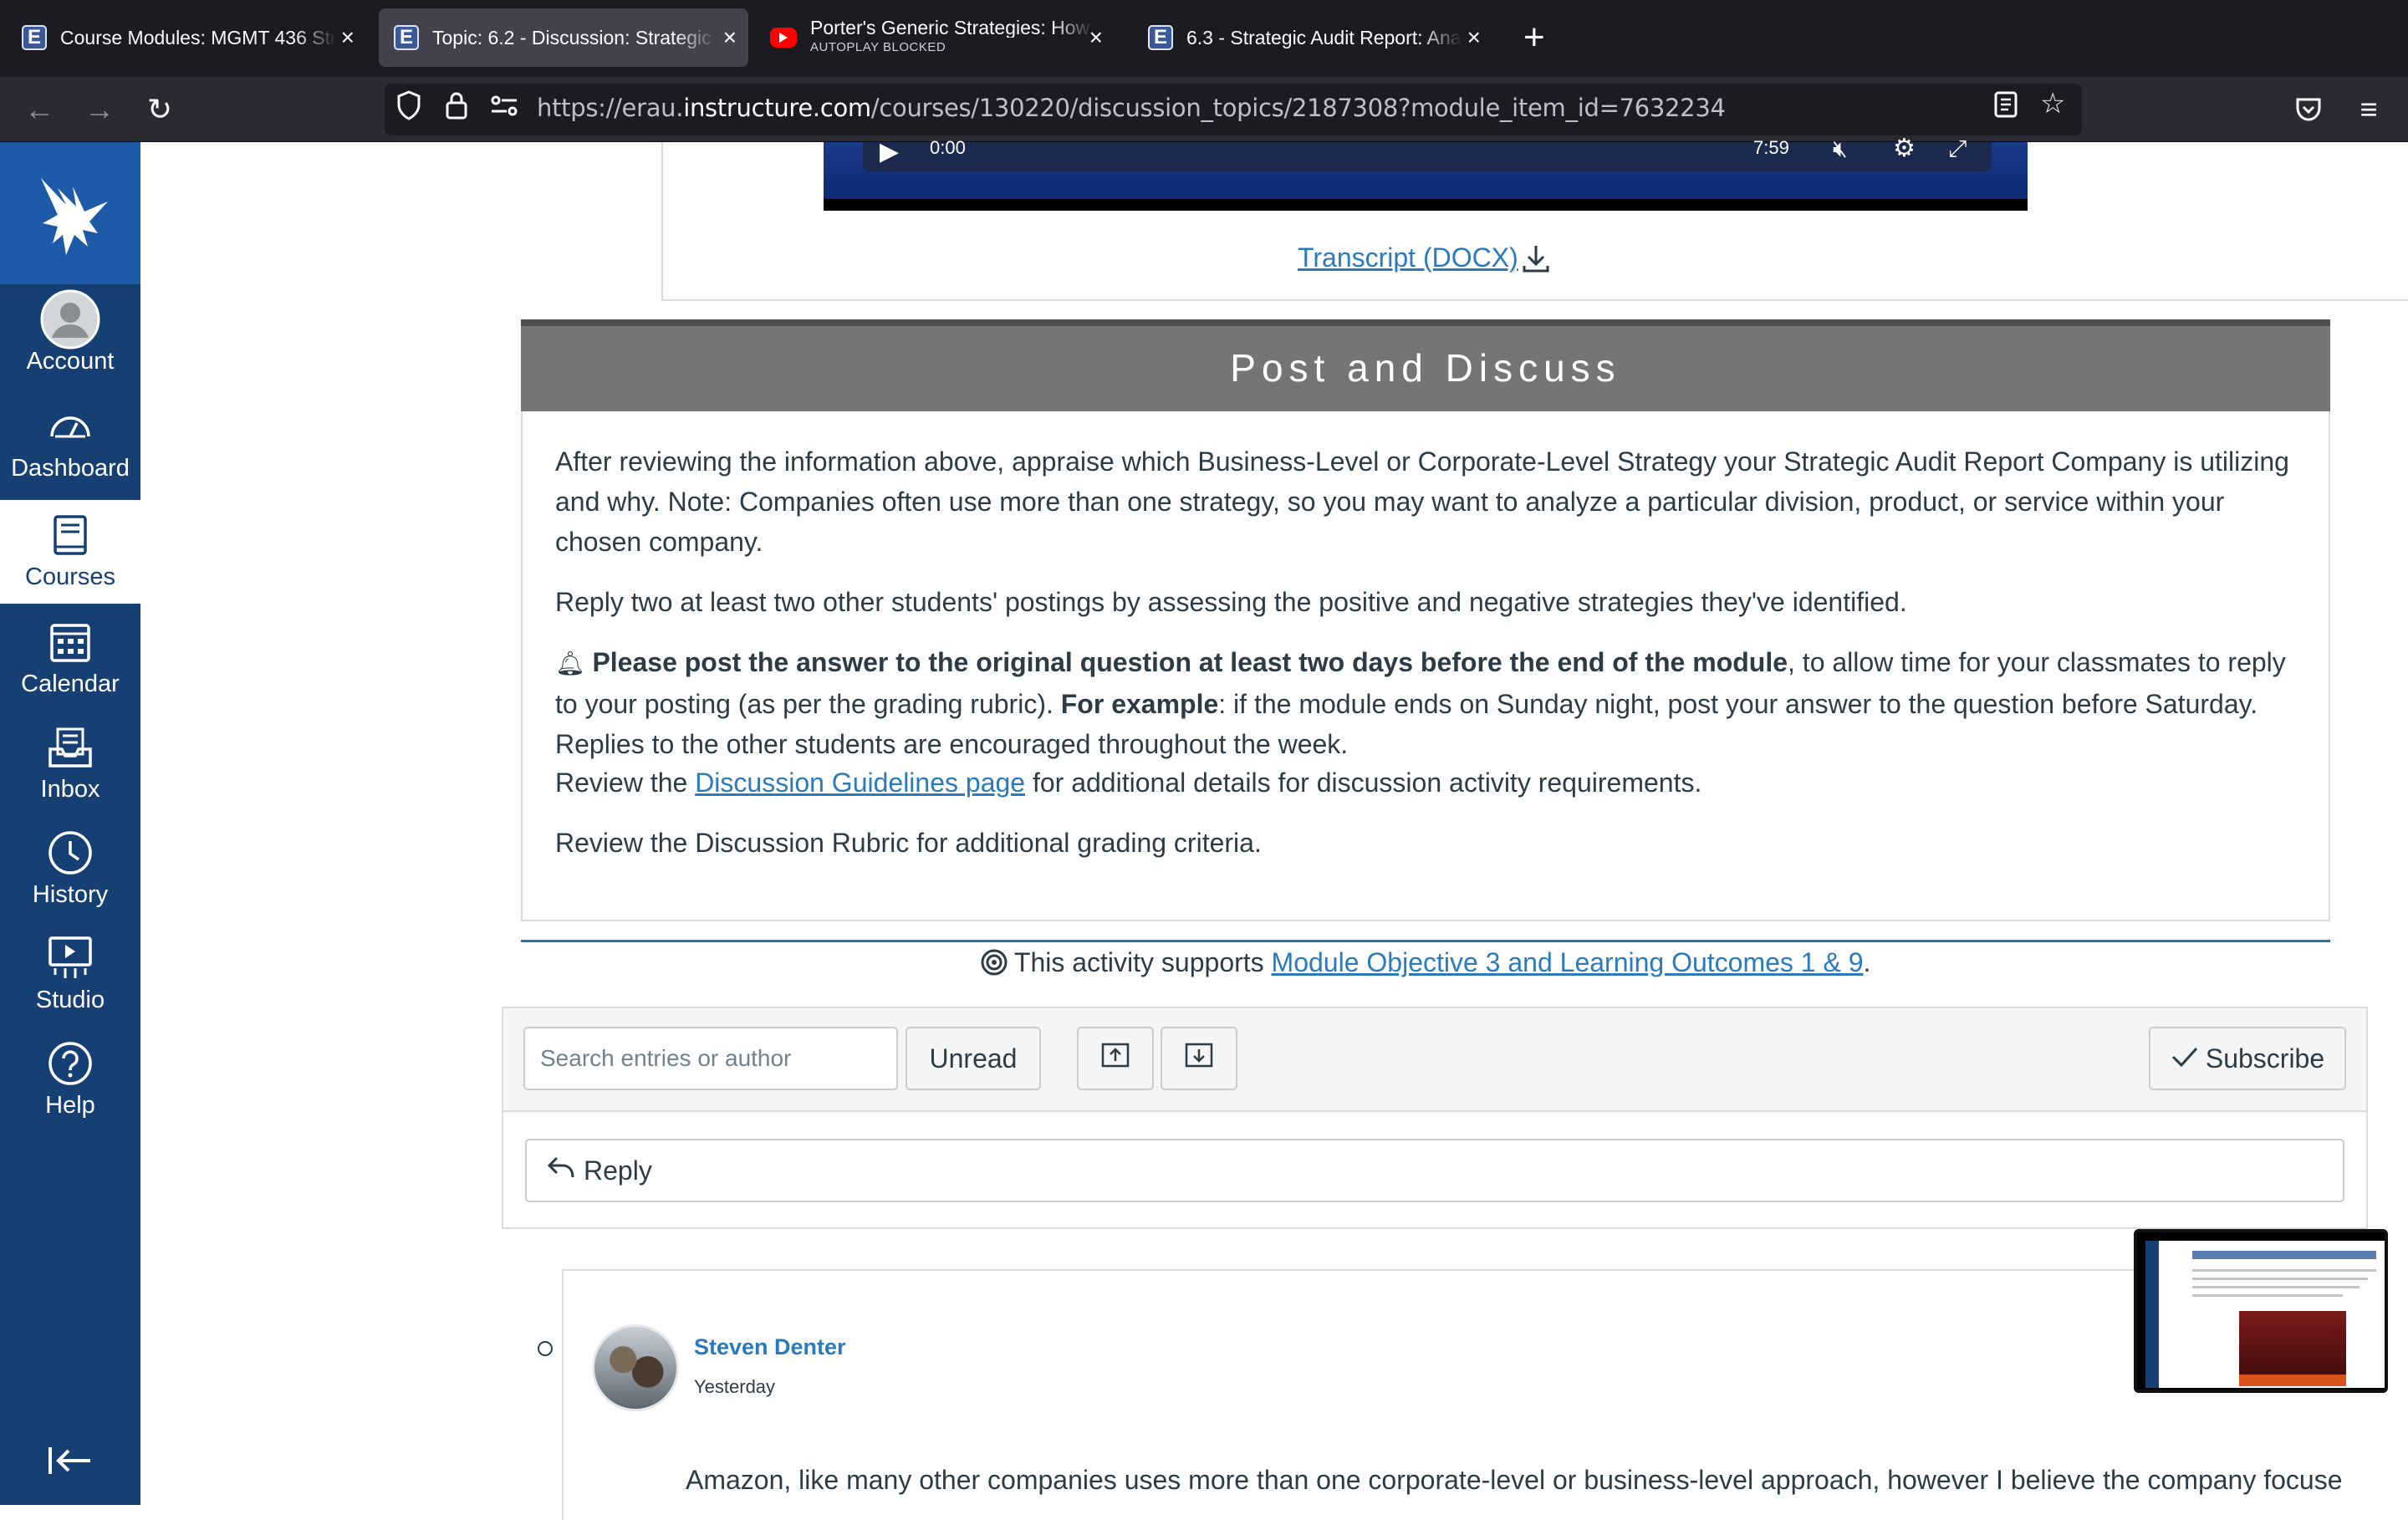  I want to click on nav-item-dashboard: Dashboard, so click(70, 443).